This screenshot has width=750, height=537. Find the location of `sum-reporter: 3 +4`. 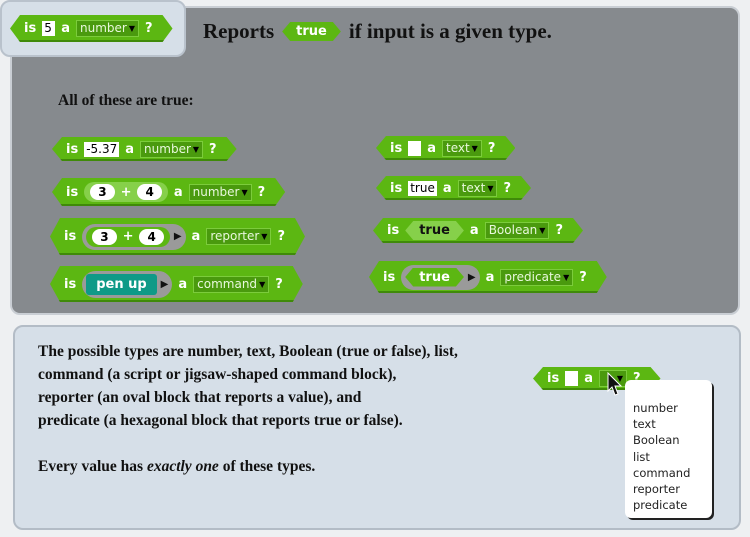

sum-reporter: 3 +4 is located at coordinates (126, 192).